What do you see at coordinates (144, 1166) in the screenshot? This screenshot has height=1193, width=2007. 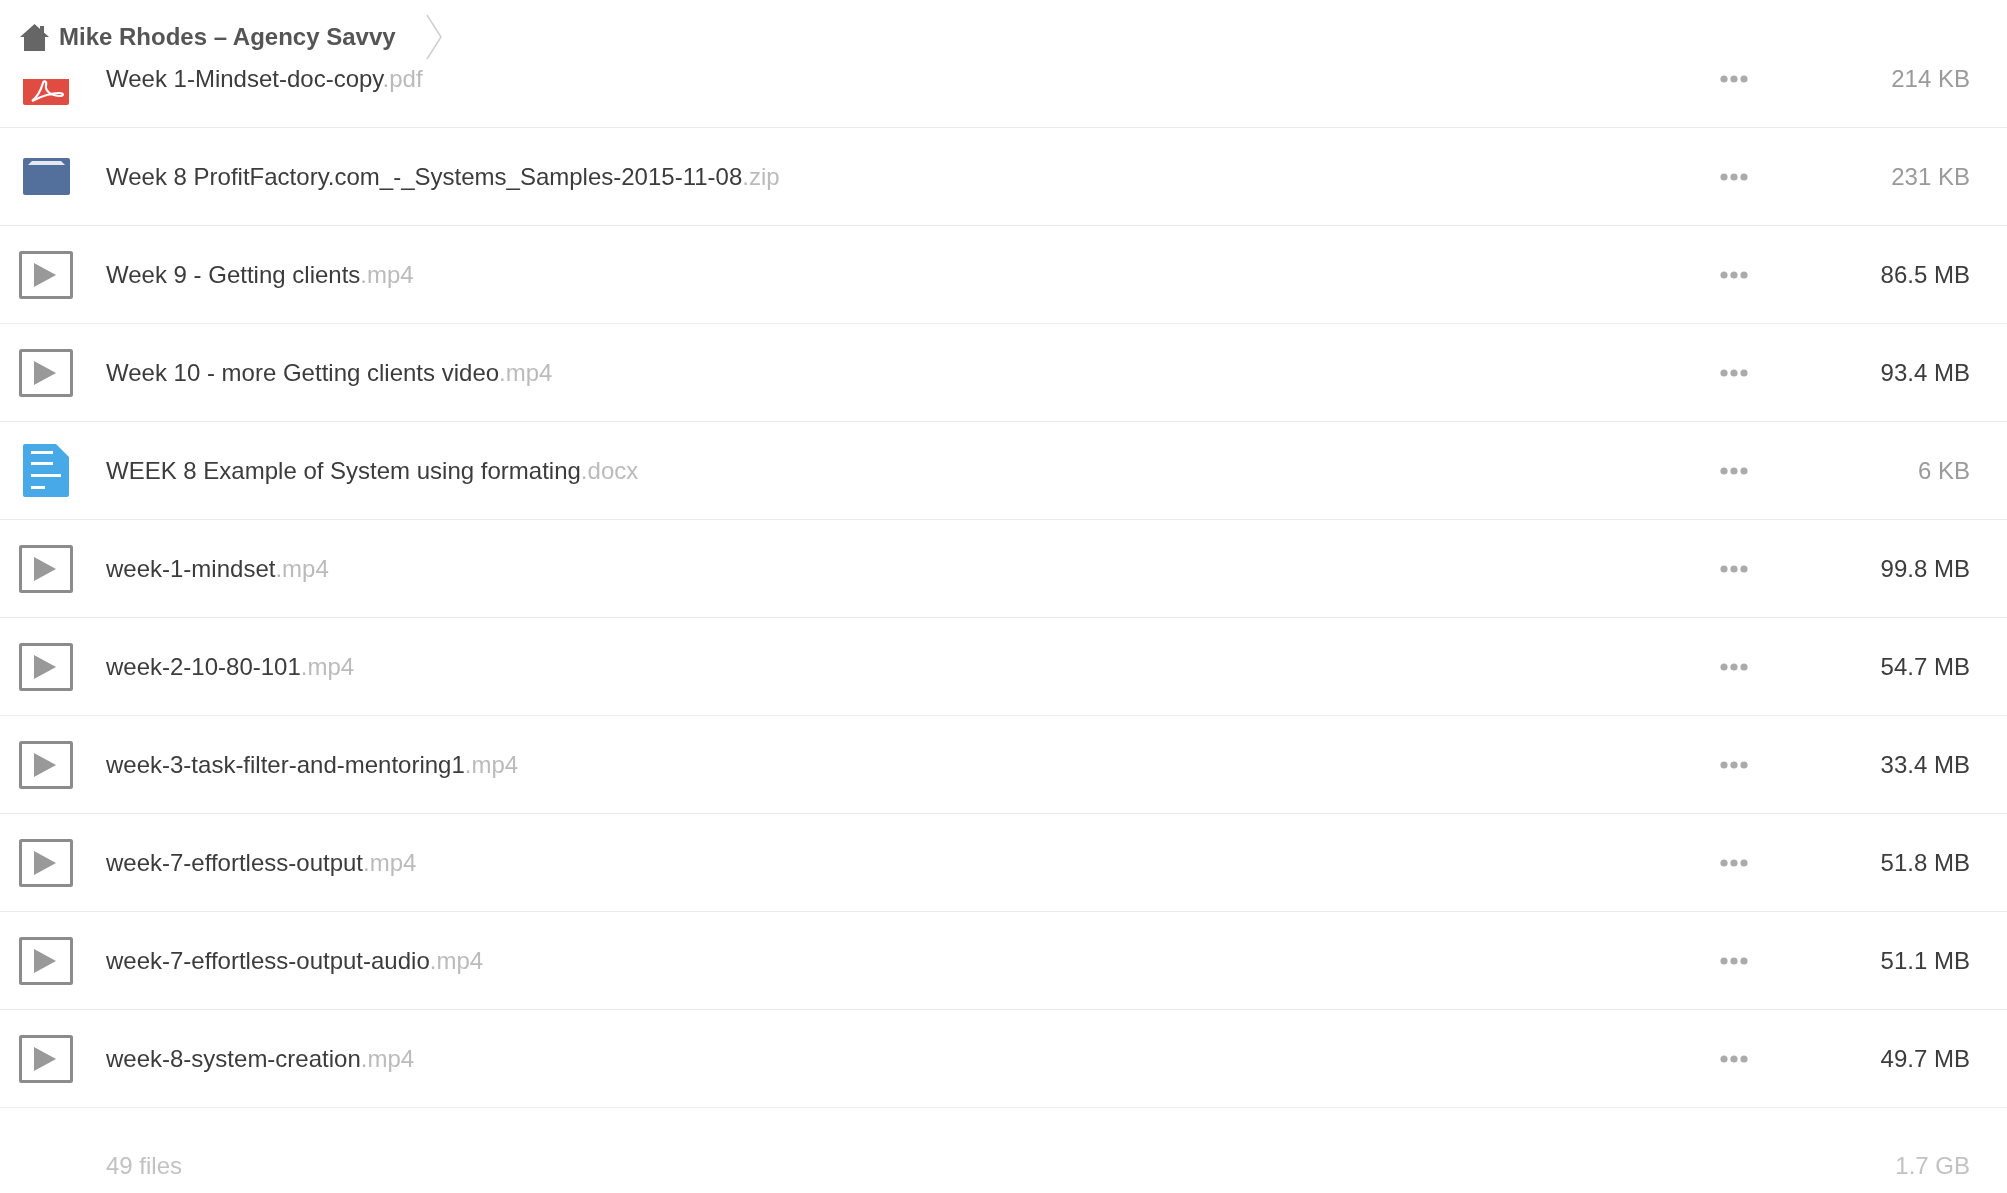 I see `file-count: 49 files` at bounding box center [144, 1166].